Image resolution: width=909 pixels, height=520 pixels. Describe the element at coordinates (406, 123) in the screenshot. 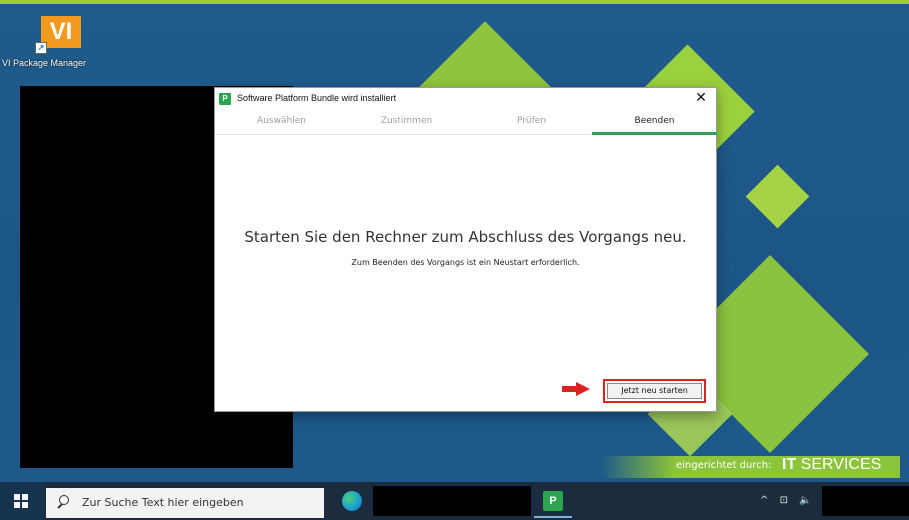

I see `tab-zustimmen: Zustimmen` at that location.